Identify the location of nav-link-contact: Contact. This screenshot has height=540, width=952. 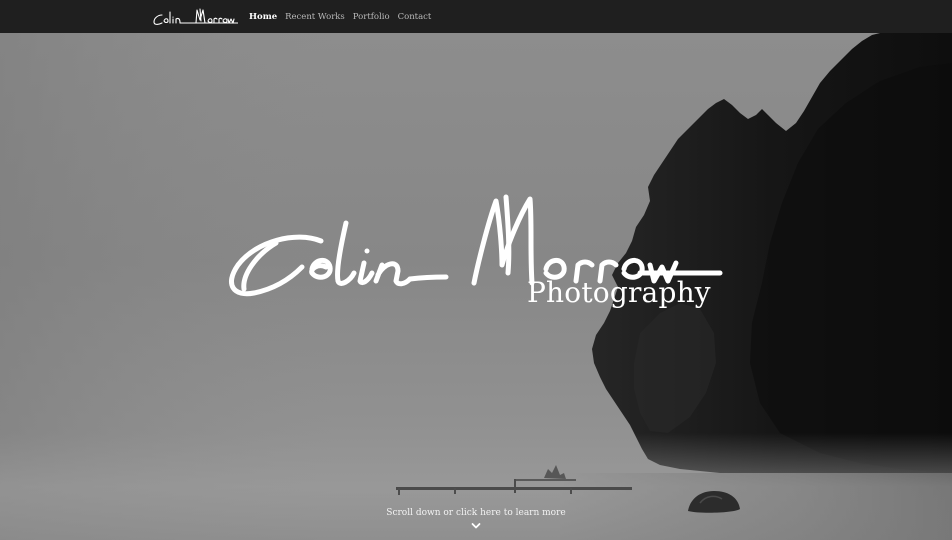
(415, 17).